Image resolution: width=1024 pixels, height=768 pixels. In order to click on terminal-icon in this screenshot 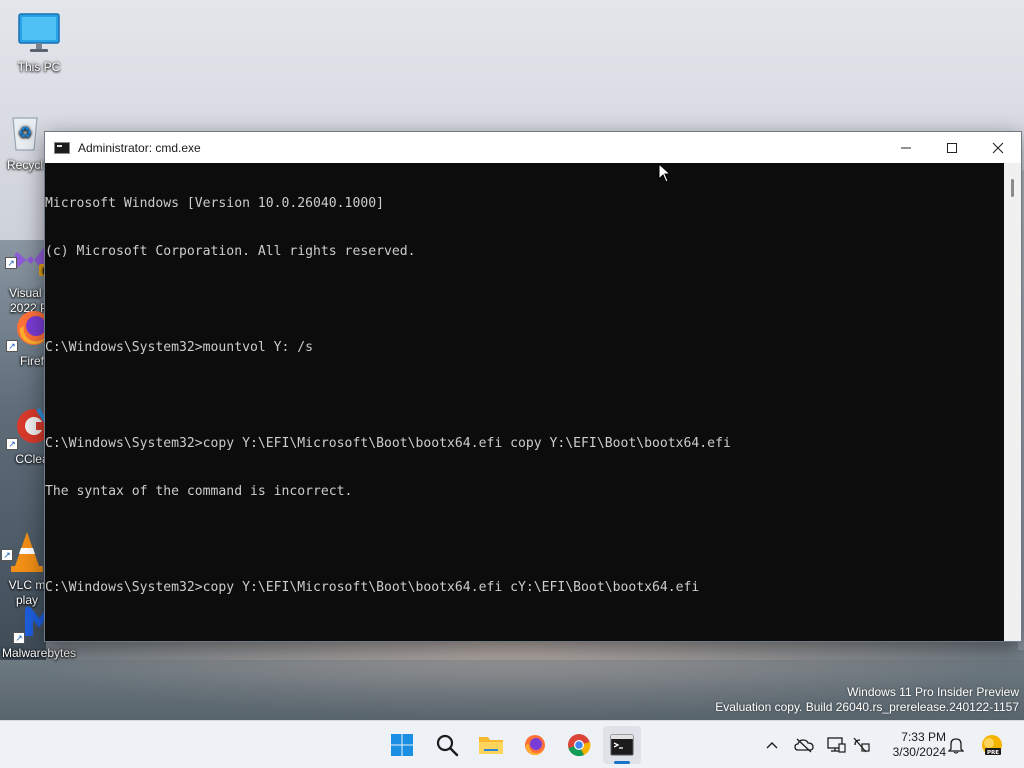, I will do `click(622, 745)`.